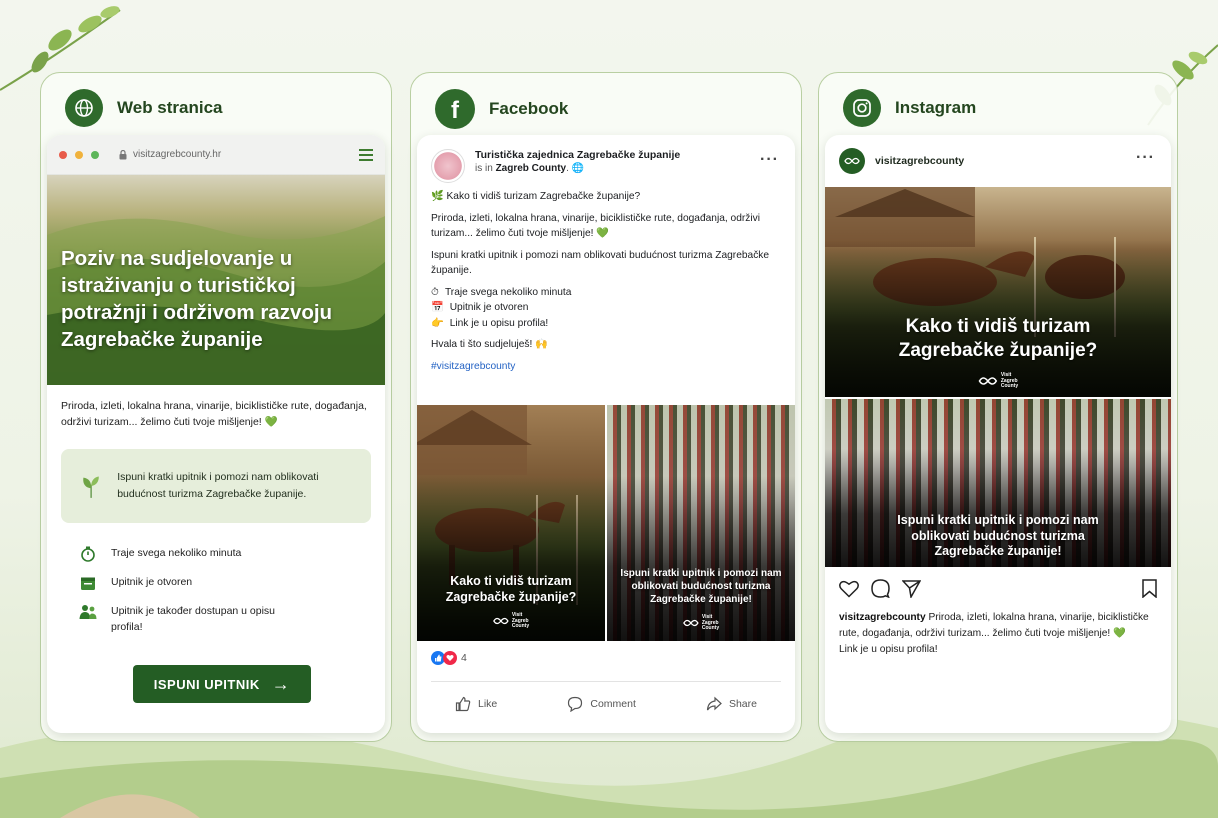 The width and height of the screenshot is (1218, 818). I want to click on post-list-text: Upitnik je otvoren, so click(489, 307).